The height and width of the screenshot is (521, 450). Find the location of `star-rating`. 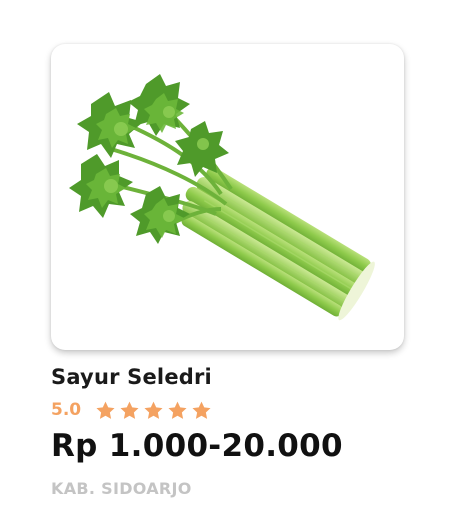

star-rating is located at coordinates (155, 410).